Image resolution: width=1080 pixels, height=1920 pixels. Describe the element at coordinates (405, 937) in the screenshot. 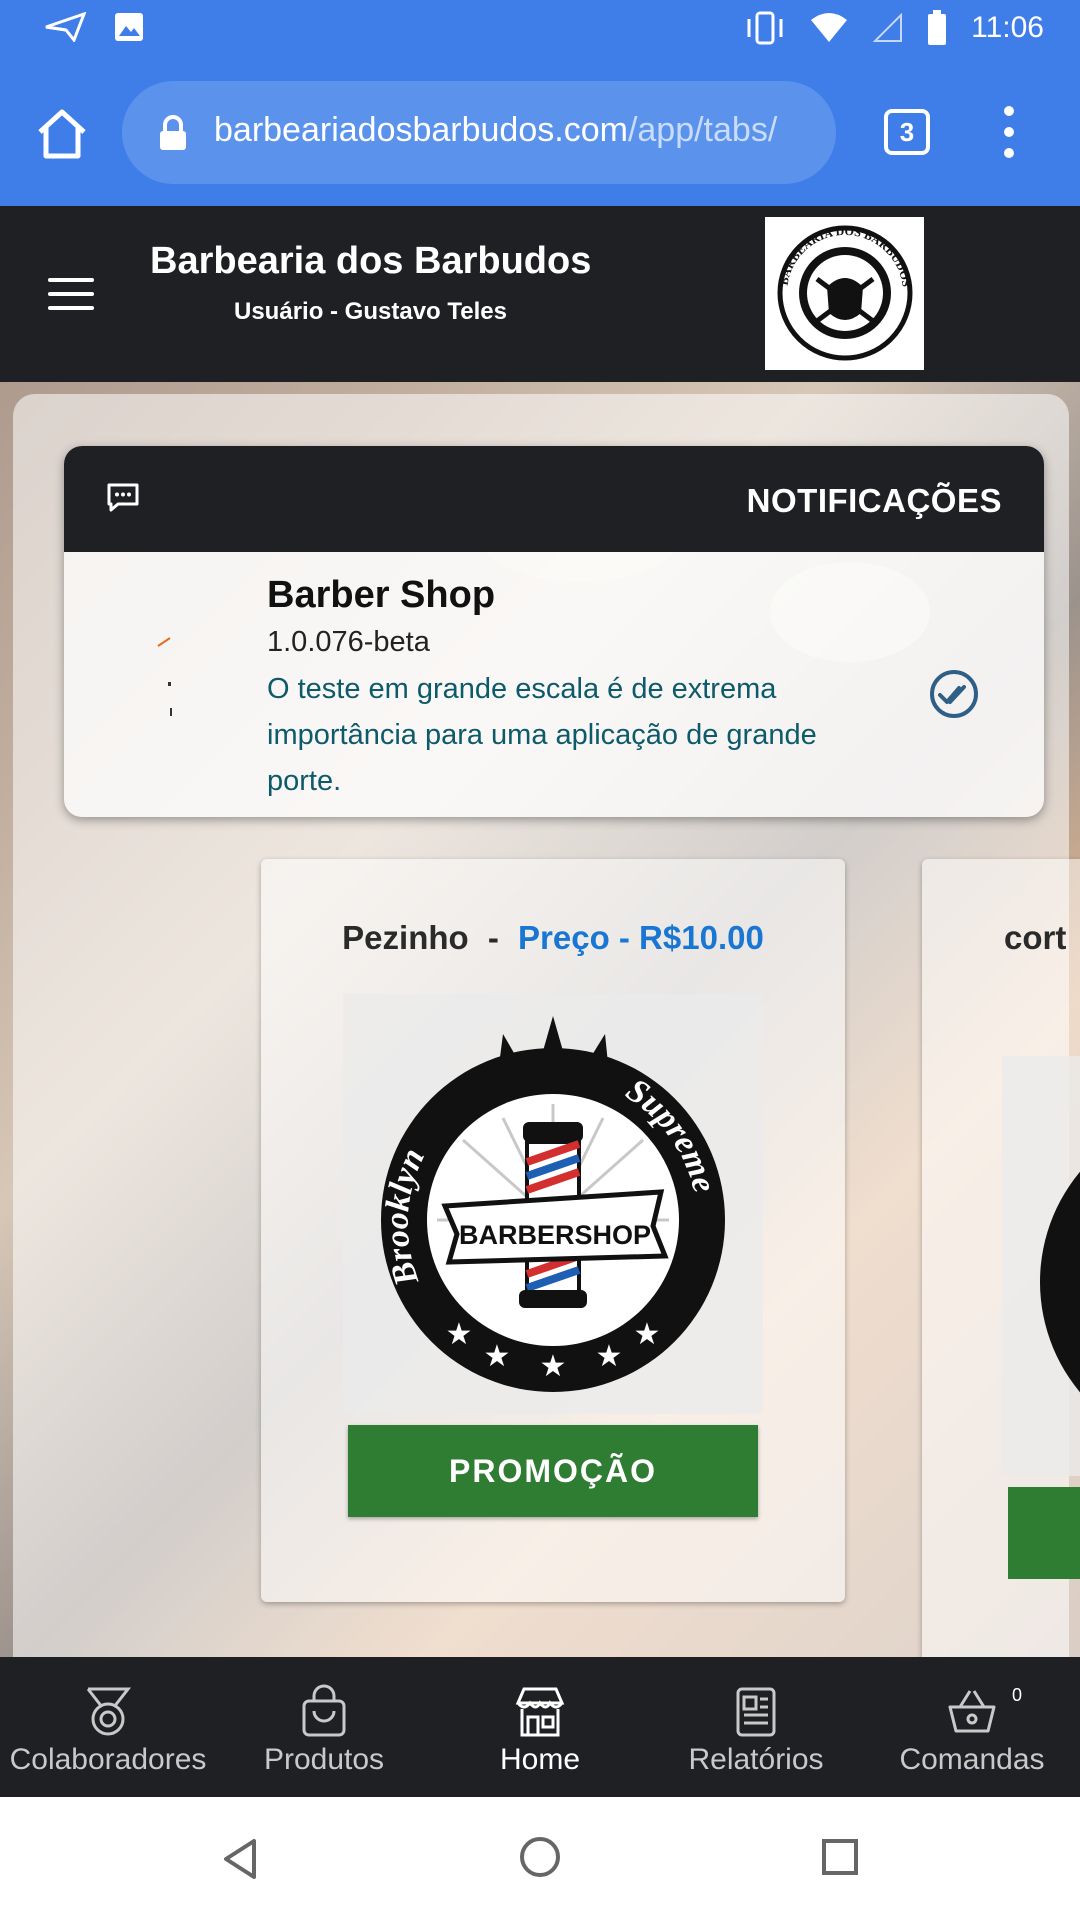

I see `product-name: Pezinho` at that location.